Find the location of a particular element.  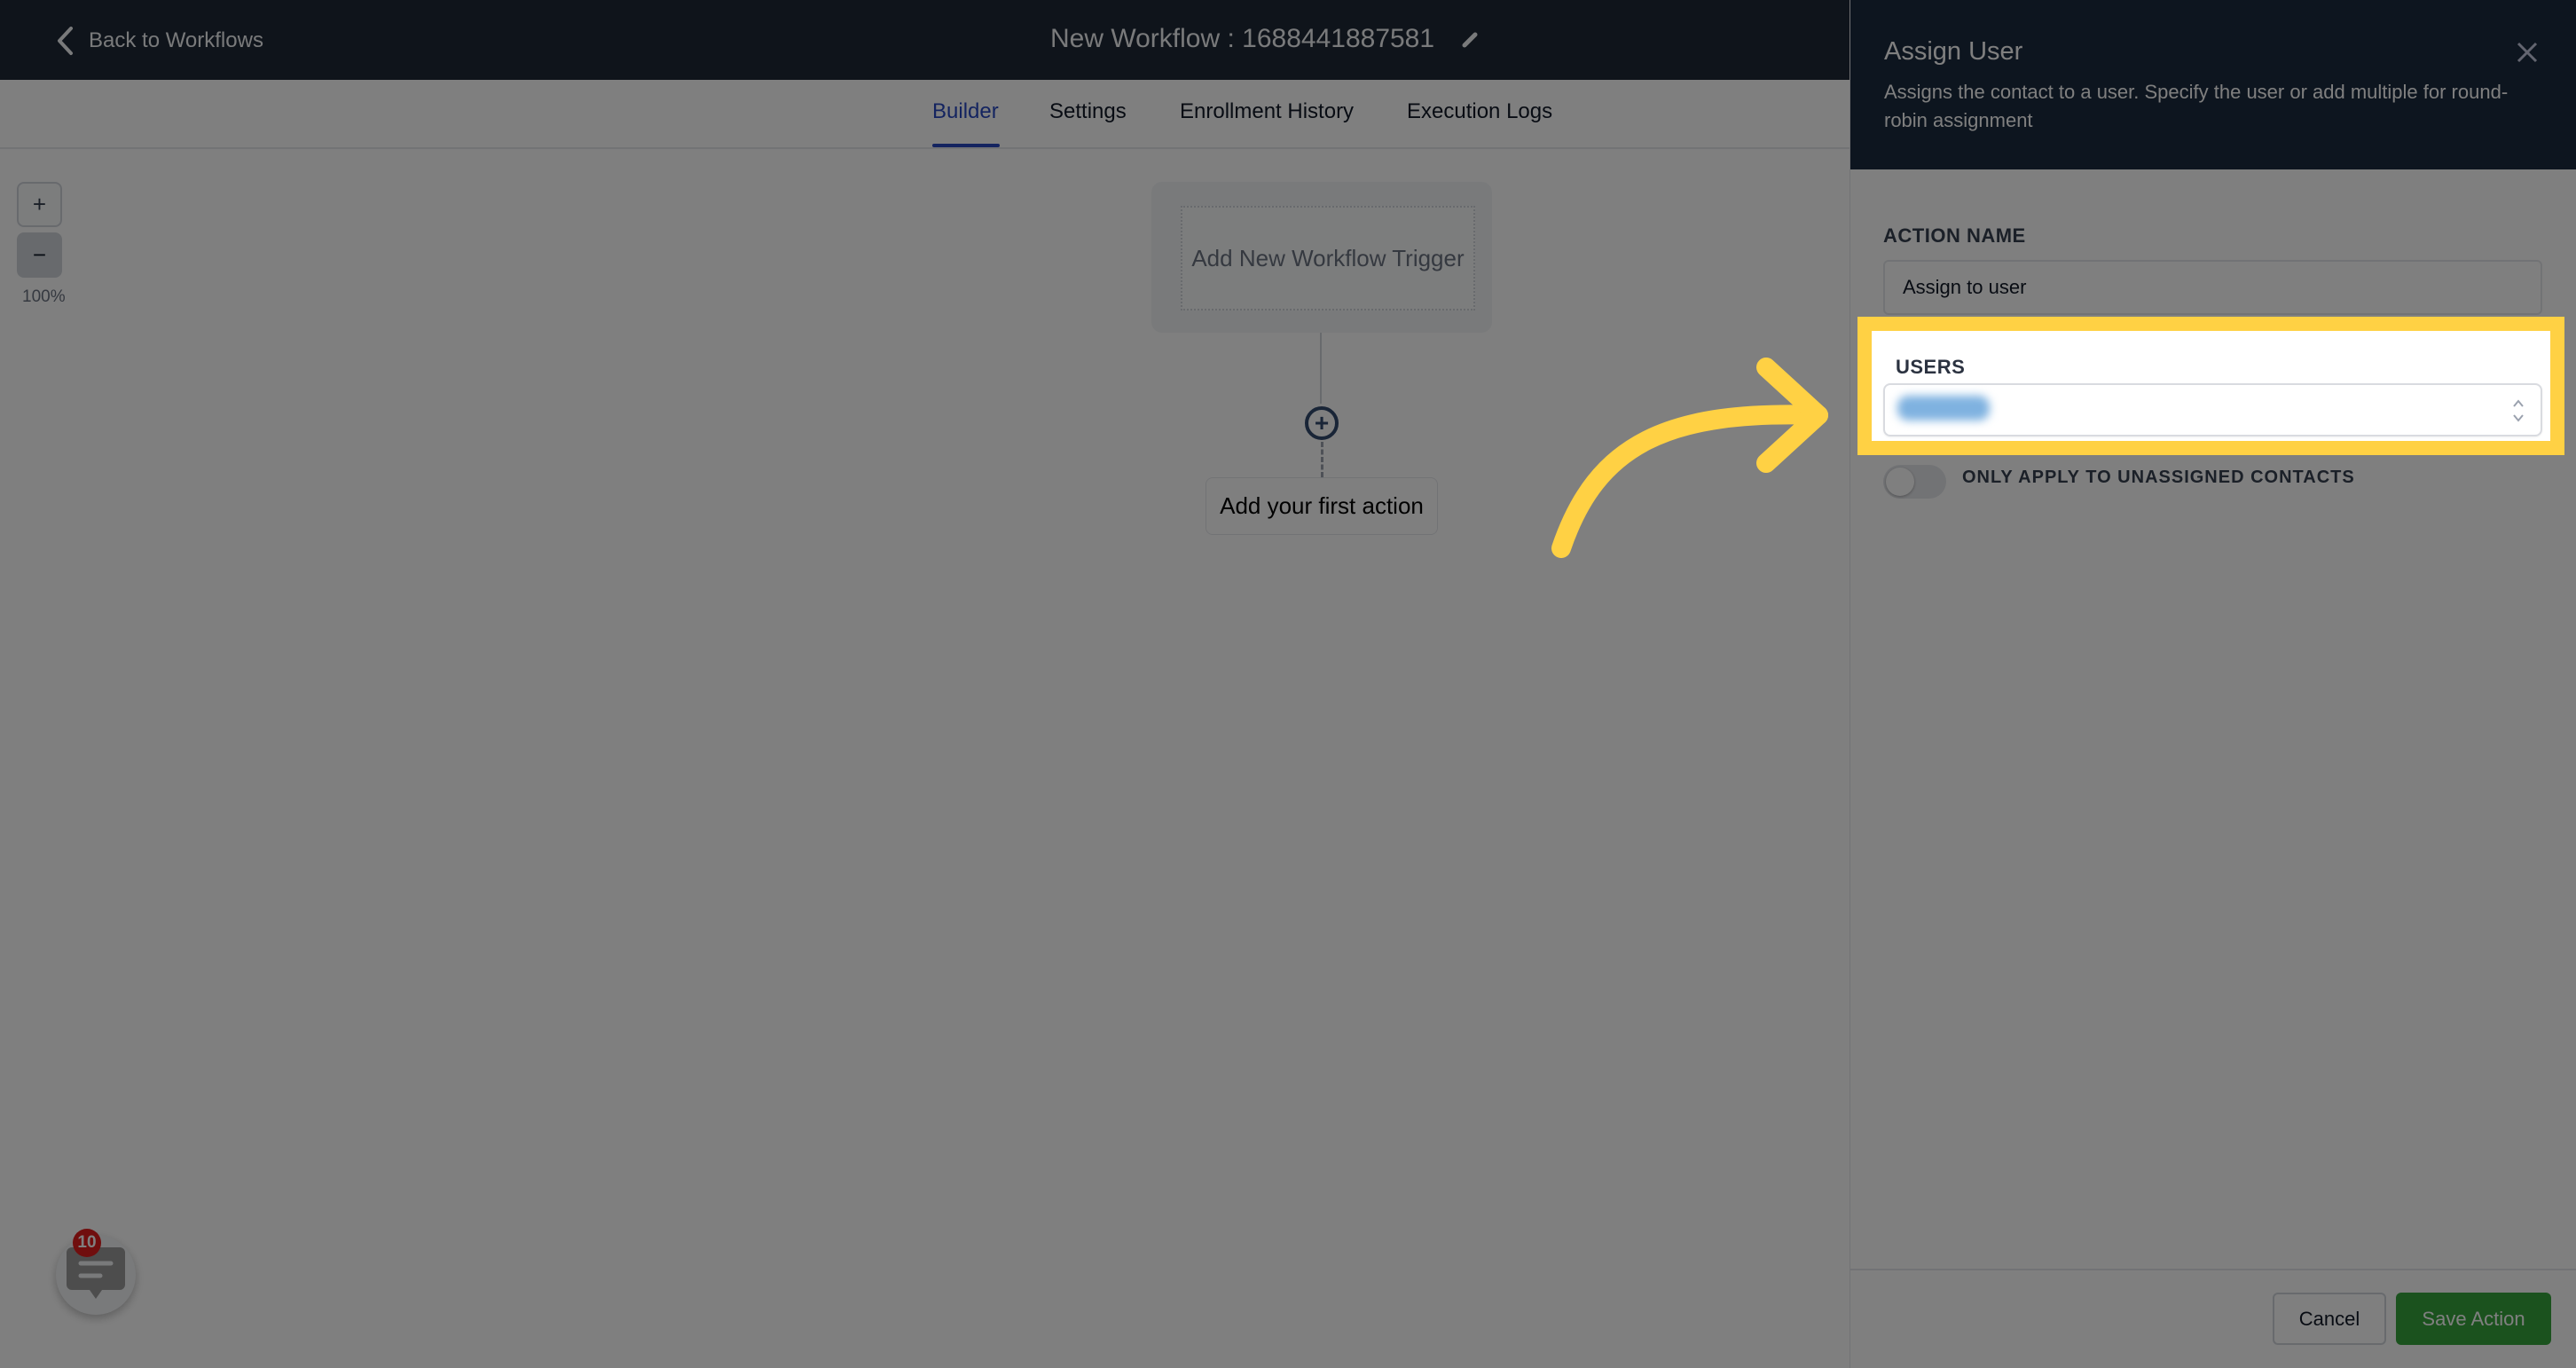

connector-line is located at coordinates (1321, 368).